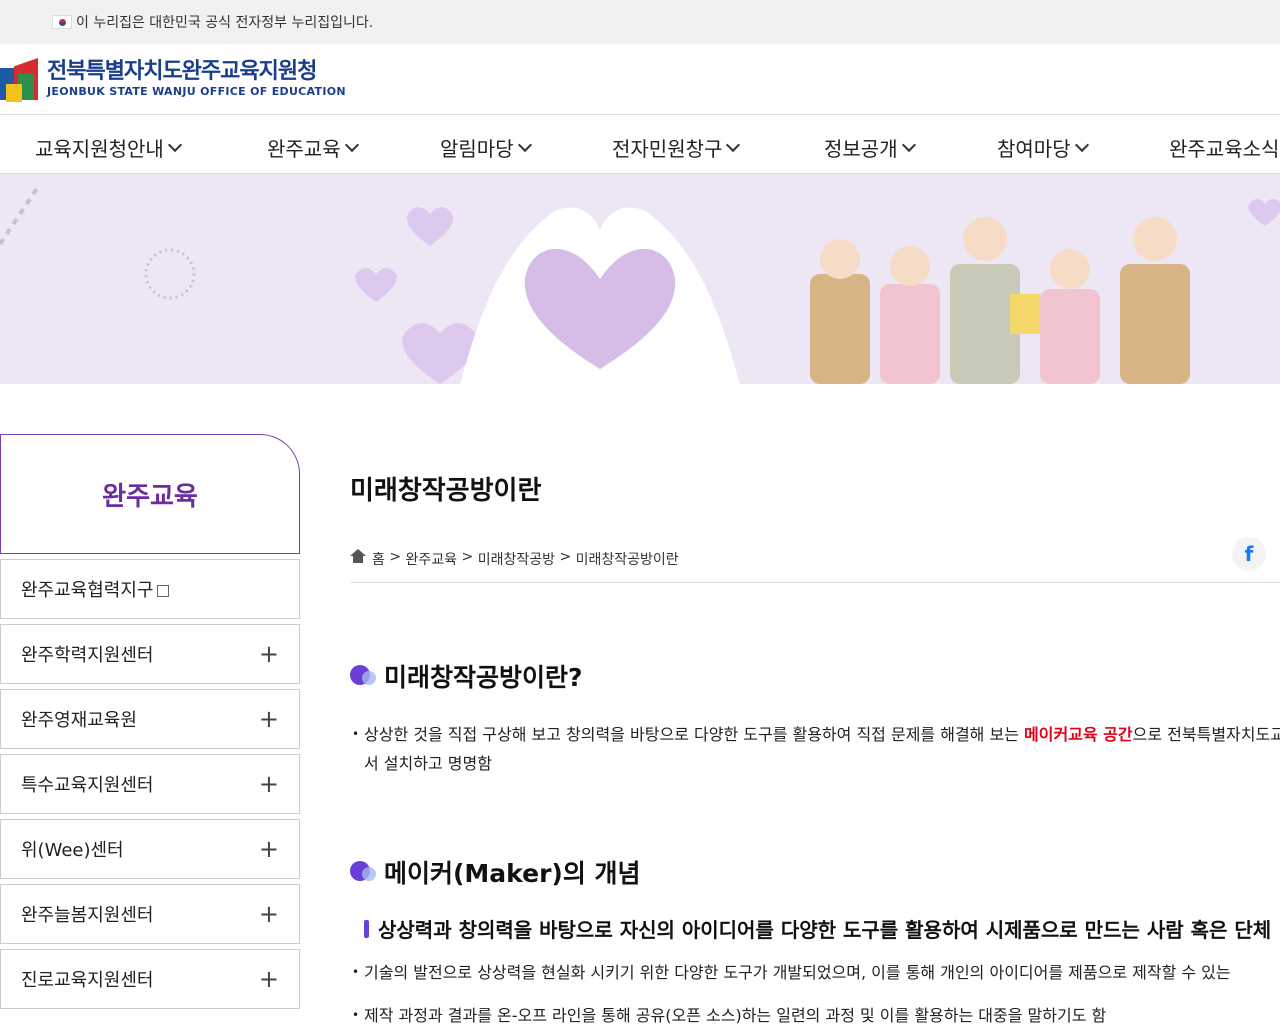 This screenshot has width=1280, height=1030. Describe the element at coordinates (627, 560) in the screenshot. I see `breadcrumb-current: 미래창작공방이란` at that location.